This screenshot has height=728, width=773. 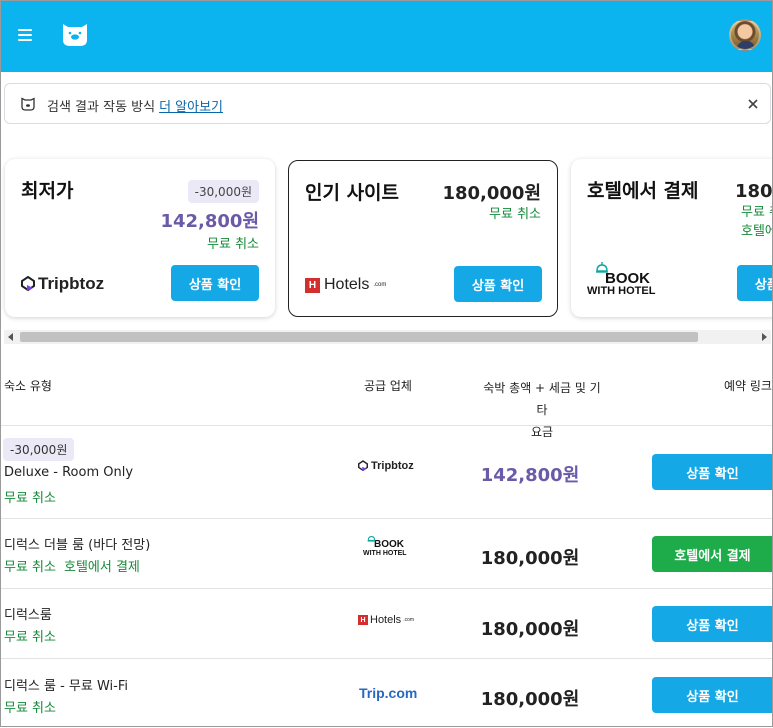 I want to click on tripbtoz-logo: Tripbtoz, so click(x=62, y=284).